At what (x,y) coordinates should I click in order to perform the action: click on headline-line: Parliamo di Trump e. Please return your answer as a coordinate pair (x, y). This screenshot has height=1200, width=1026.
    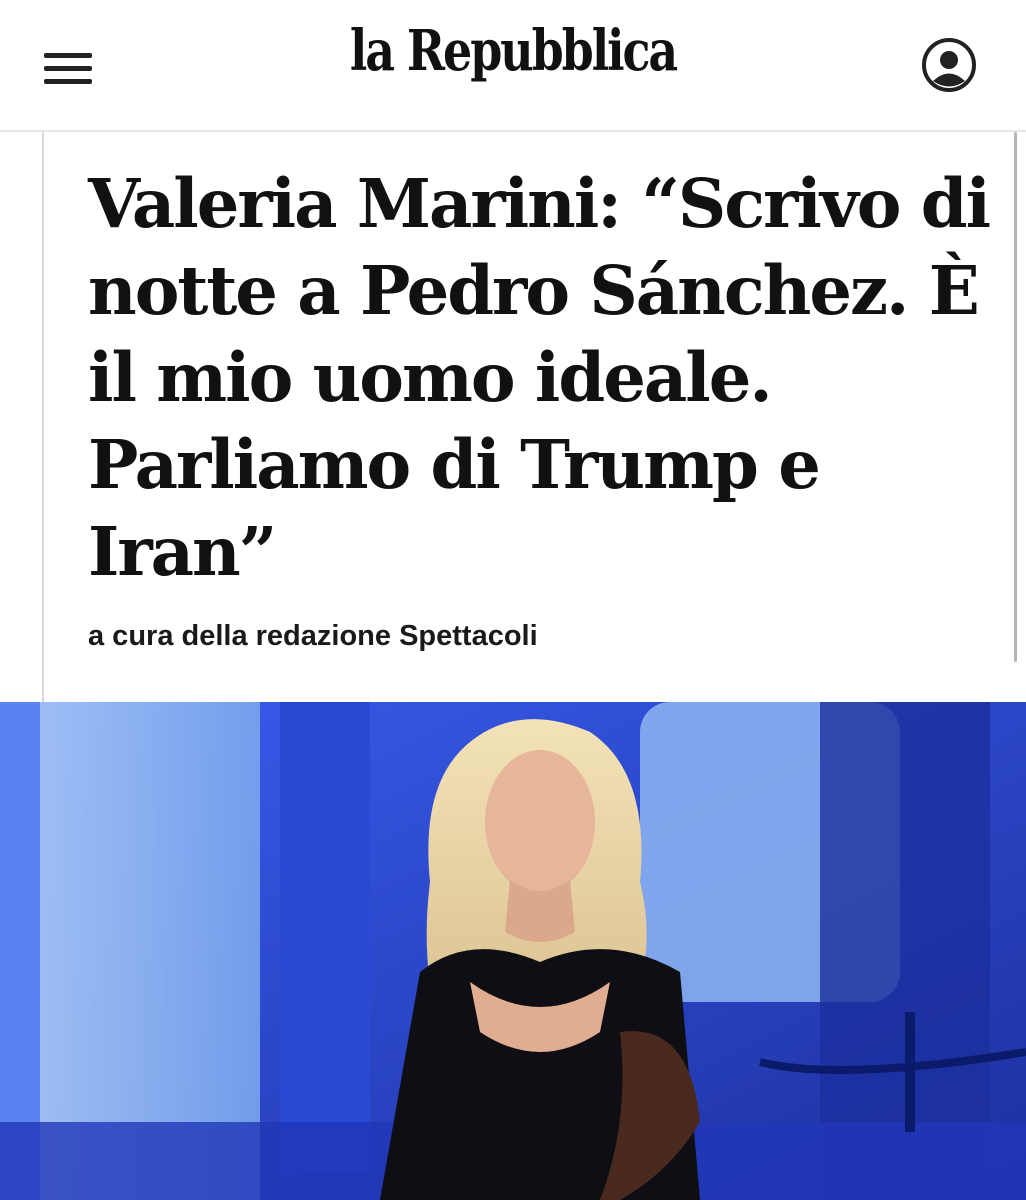
    Looking at the image, I should click on (454, 464).